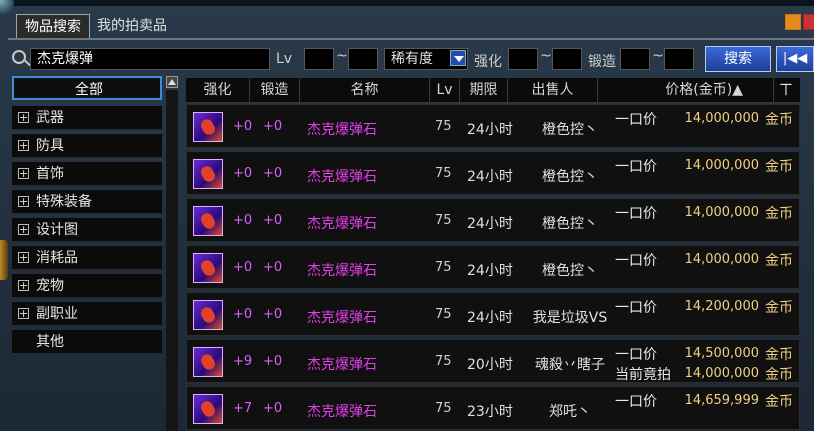 The height and width of the screenshot is (431, 814). I want to click on scroll-up-icon, so click(172, 82).